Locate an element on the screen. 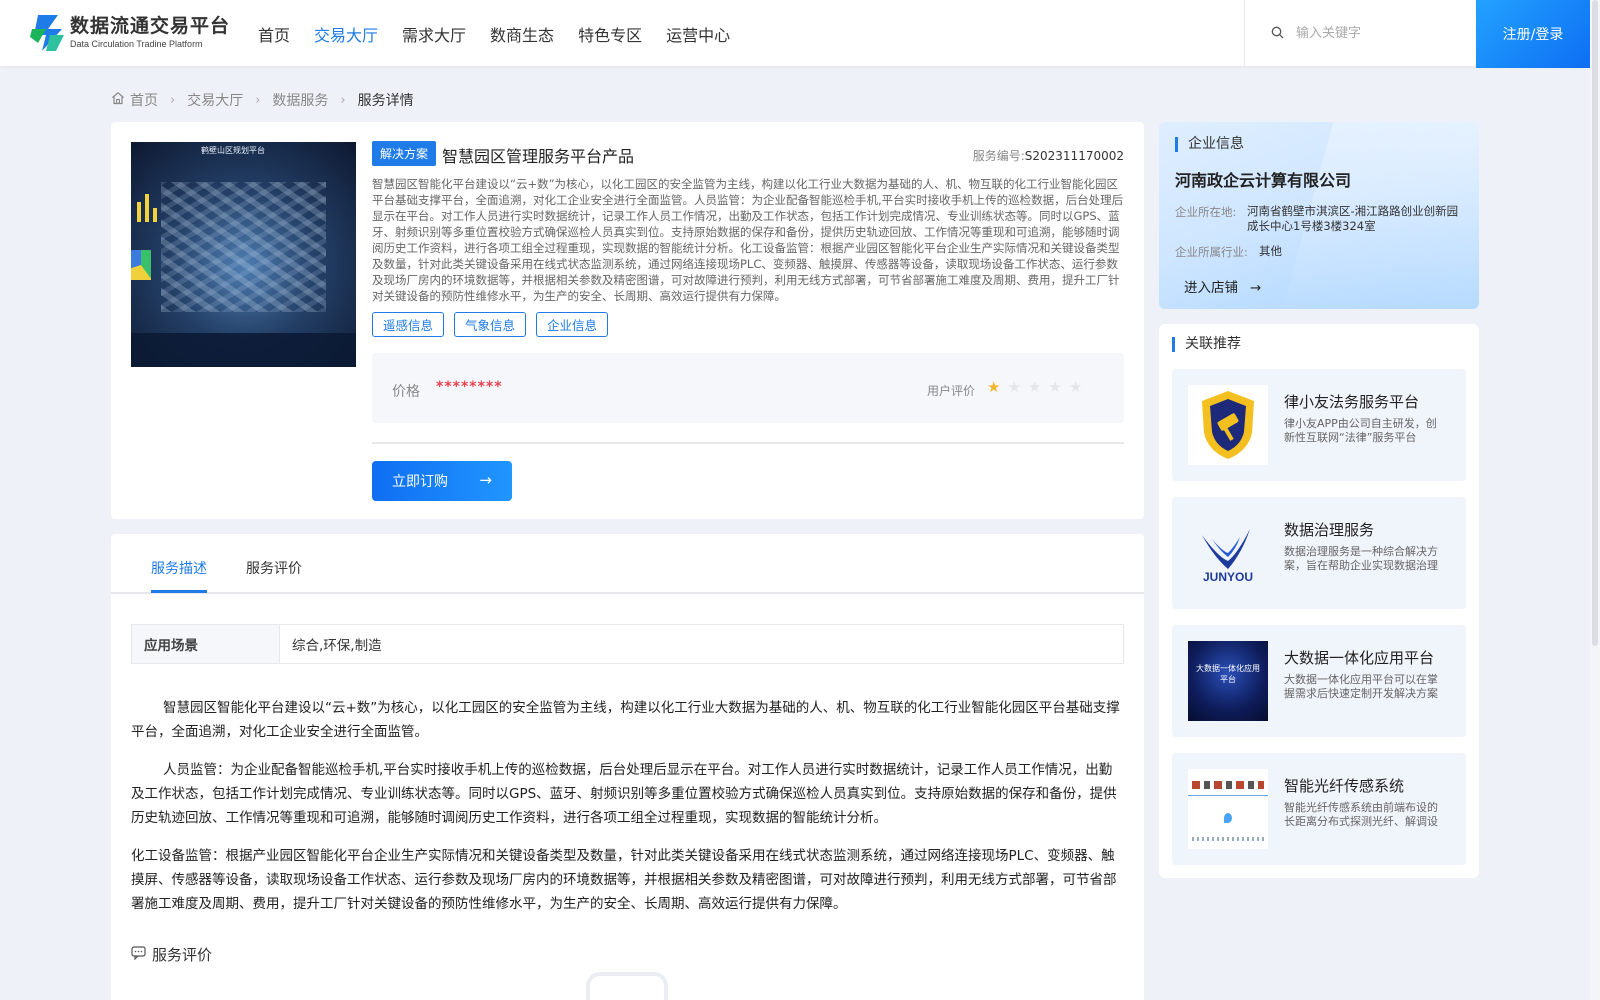  logo-subtitle: Data Circulation Tradine Platform is located at coordinates (136, 44).